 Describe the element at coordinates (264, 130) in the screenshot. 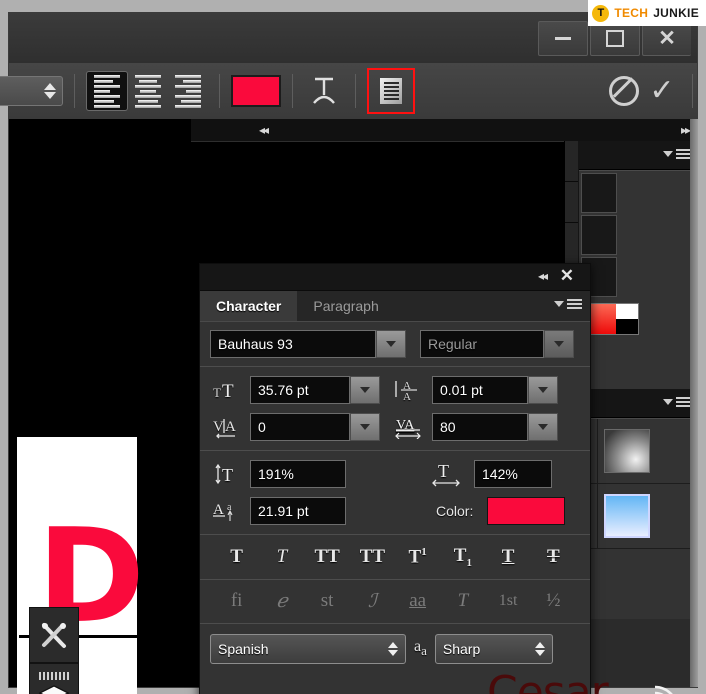

I see `dock-collapse-left-button: ◂◂` at that location.